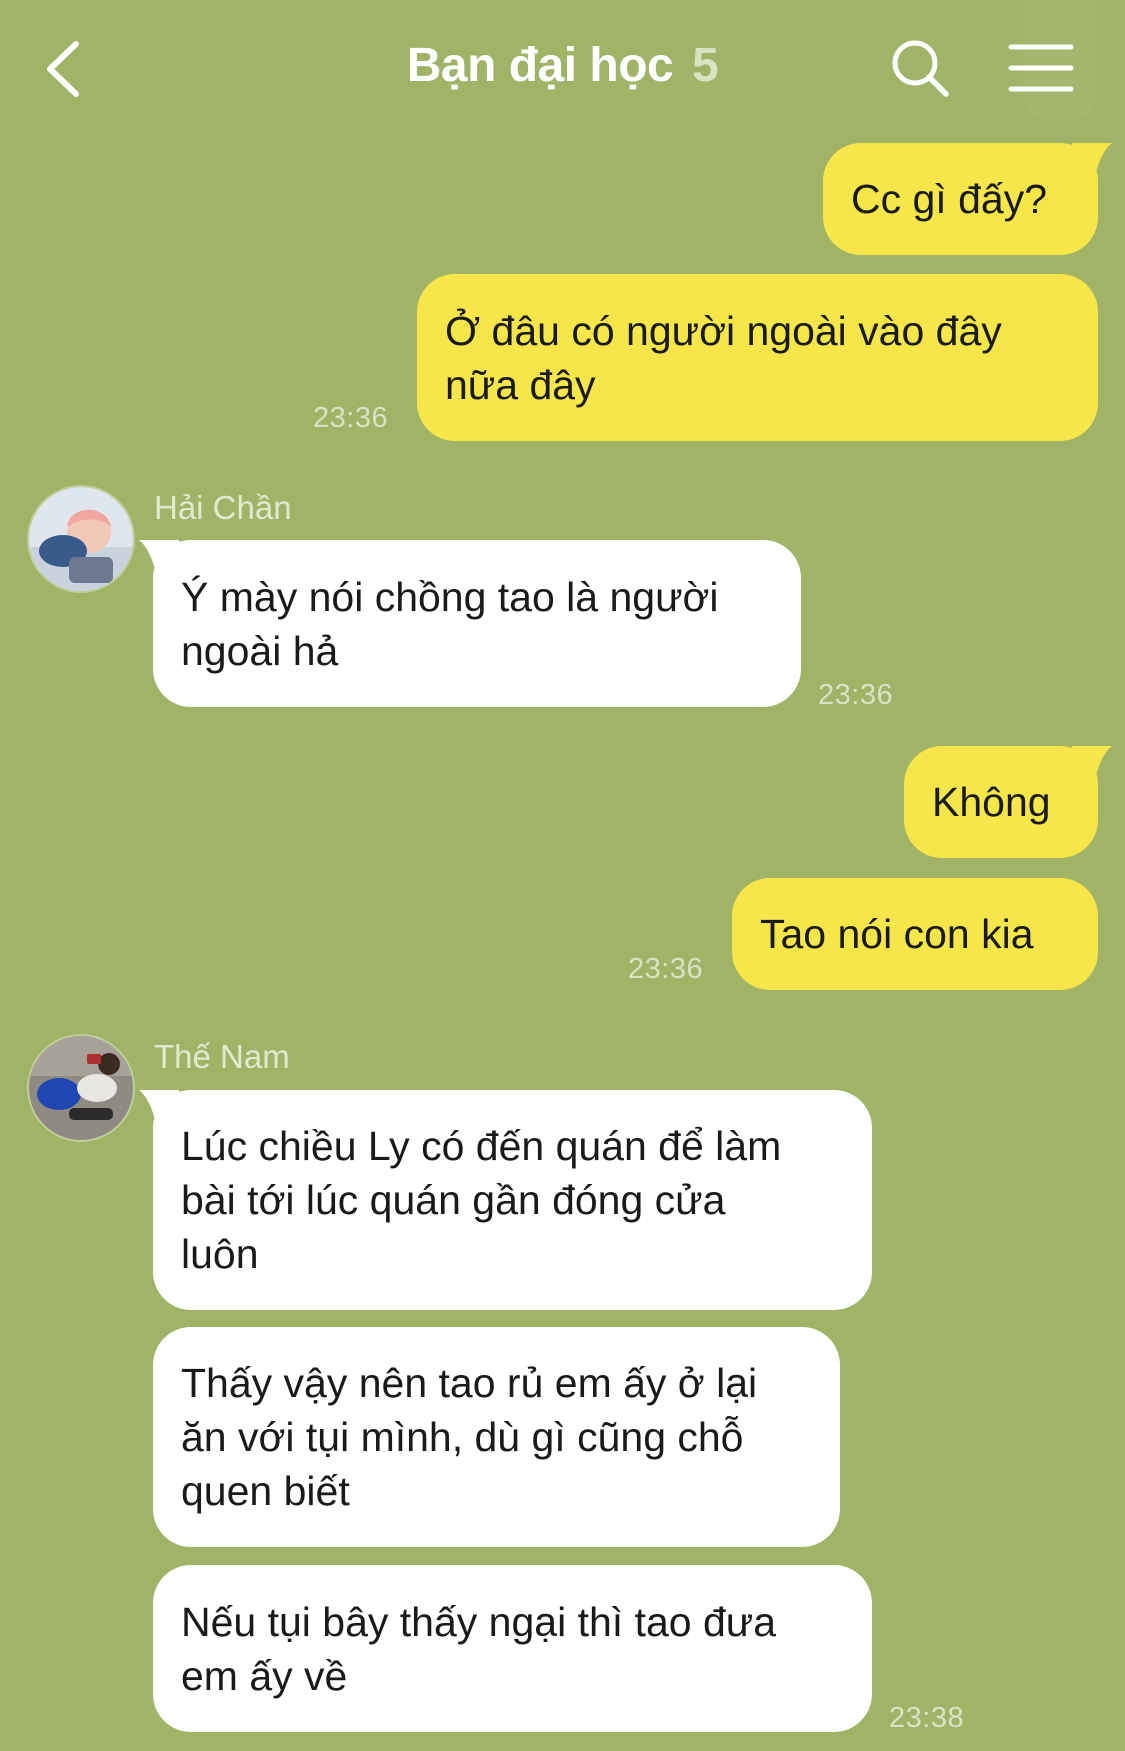 The width and height of the screenshot is (1125, 1751). I want to click on chat-header: Bạn đại học 5, so click(562, 70).